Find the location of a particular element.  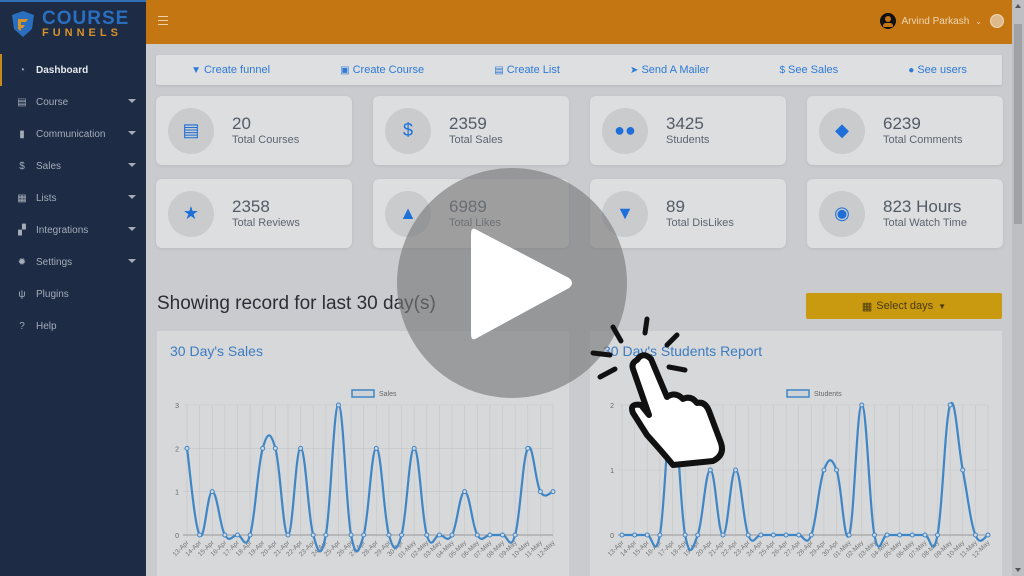

stat-value: 89 is located at coordinates (675, 206).